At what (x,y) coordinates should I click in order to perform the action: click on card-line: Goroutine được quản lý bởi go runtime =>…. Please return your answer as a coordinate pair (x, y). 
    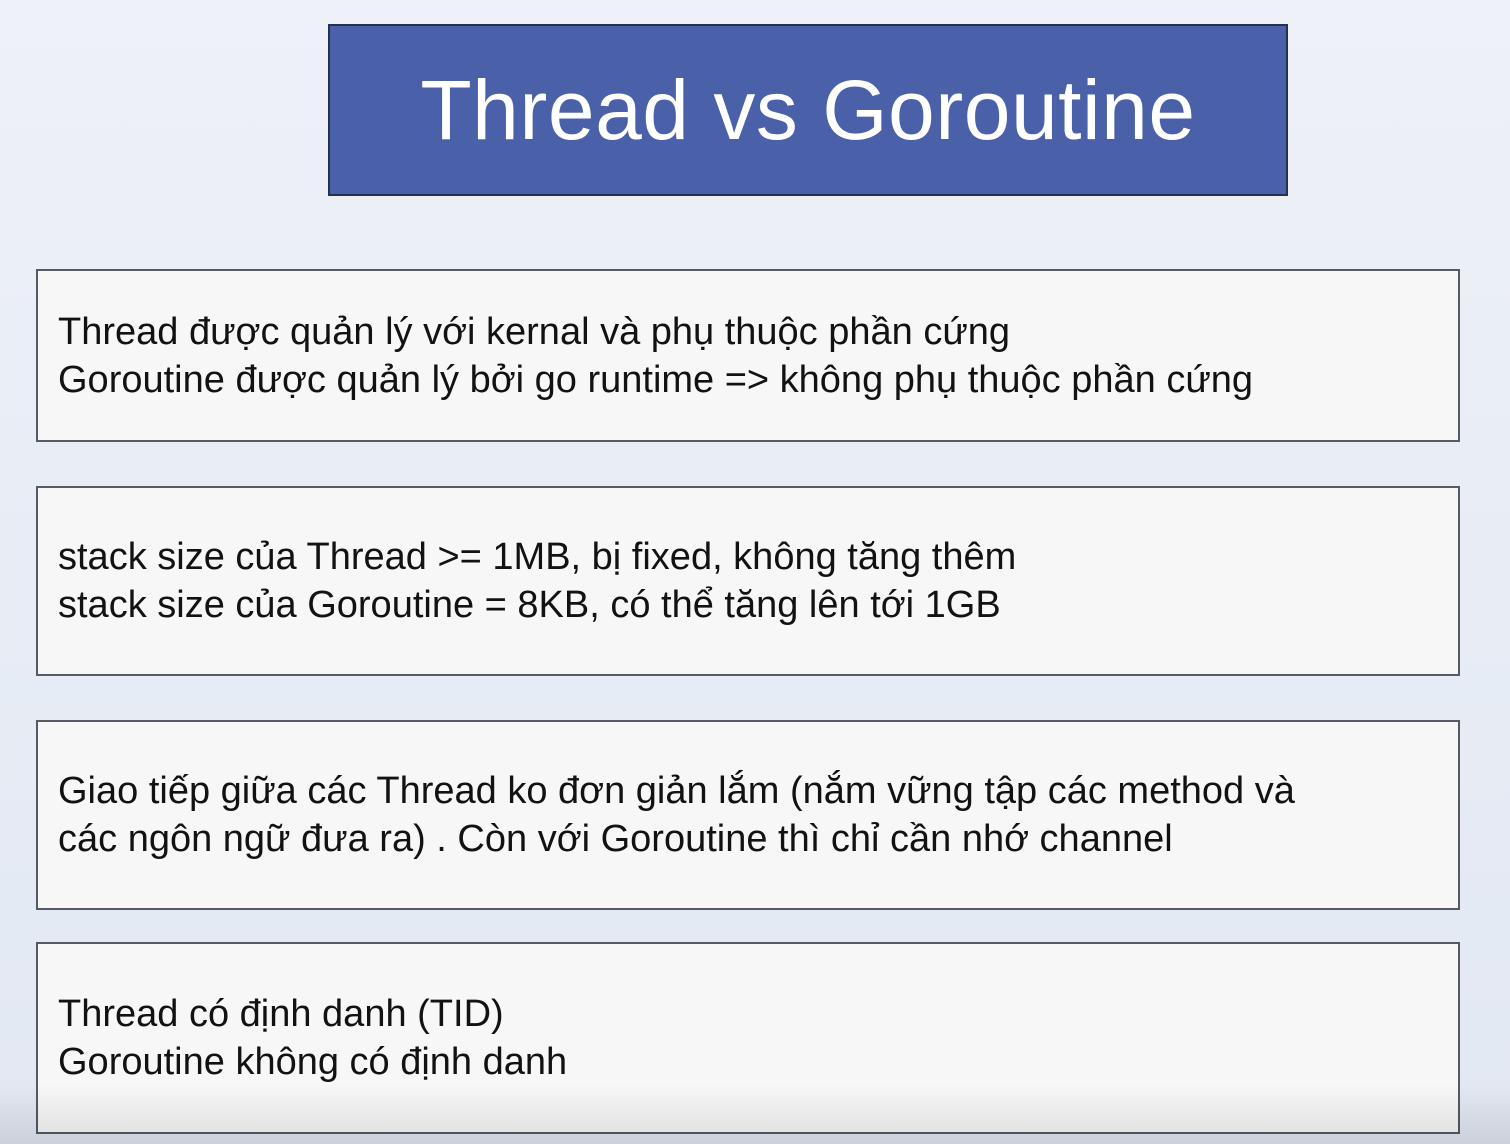
    Looking at the image, I should click on (656, 379).